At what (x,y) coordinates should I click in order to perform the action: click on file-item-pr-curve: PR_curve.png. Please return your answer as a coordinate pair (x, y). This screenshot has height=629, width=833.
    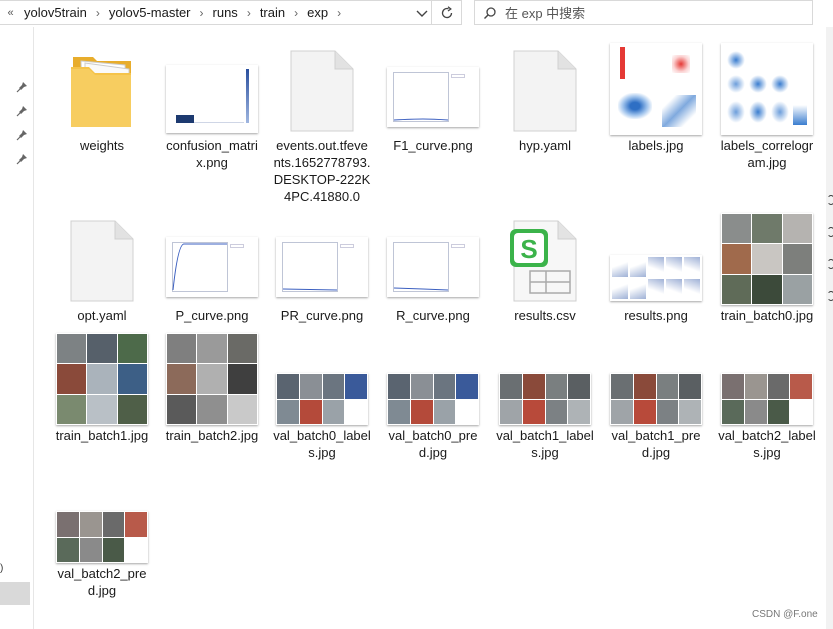
    Looking at the image, I should click on (322, 267).